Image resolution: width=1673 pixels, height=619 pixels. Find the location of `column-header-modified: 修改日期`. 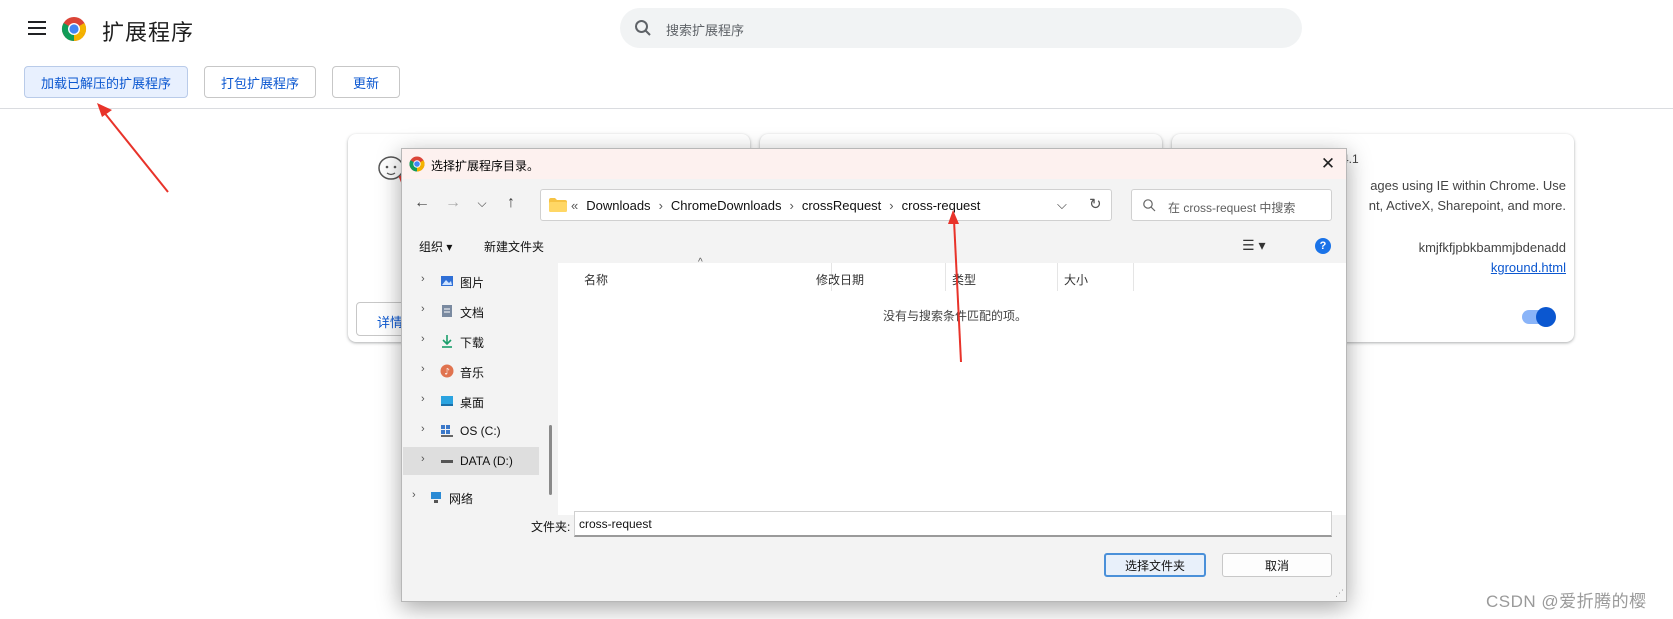

column-header-modified: 修改日期 is located at coordinates (878, 277).